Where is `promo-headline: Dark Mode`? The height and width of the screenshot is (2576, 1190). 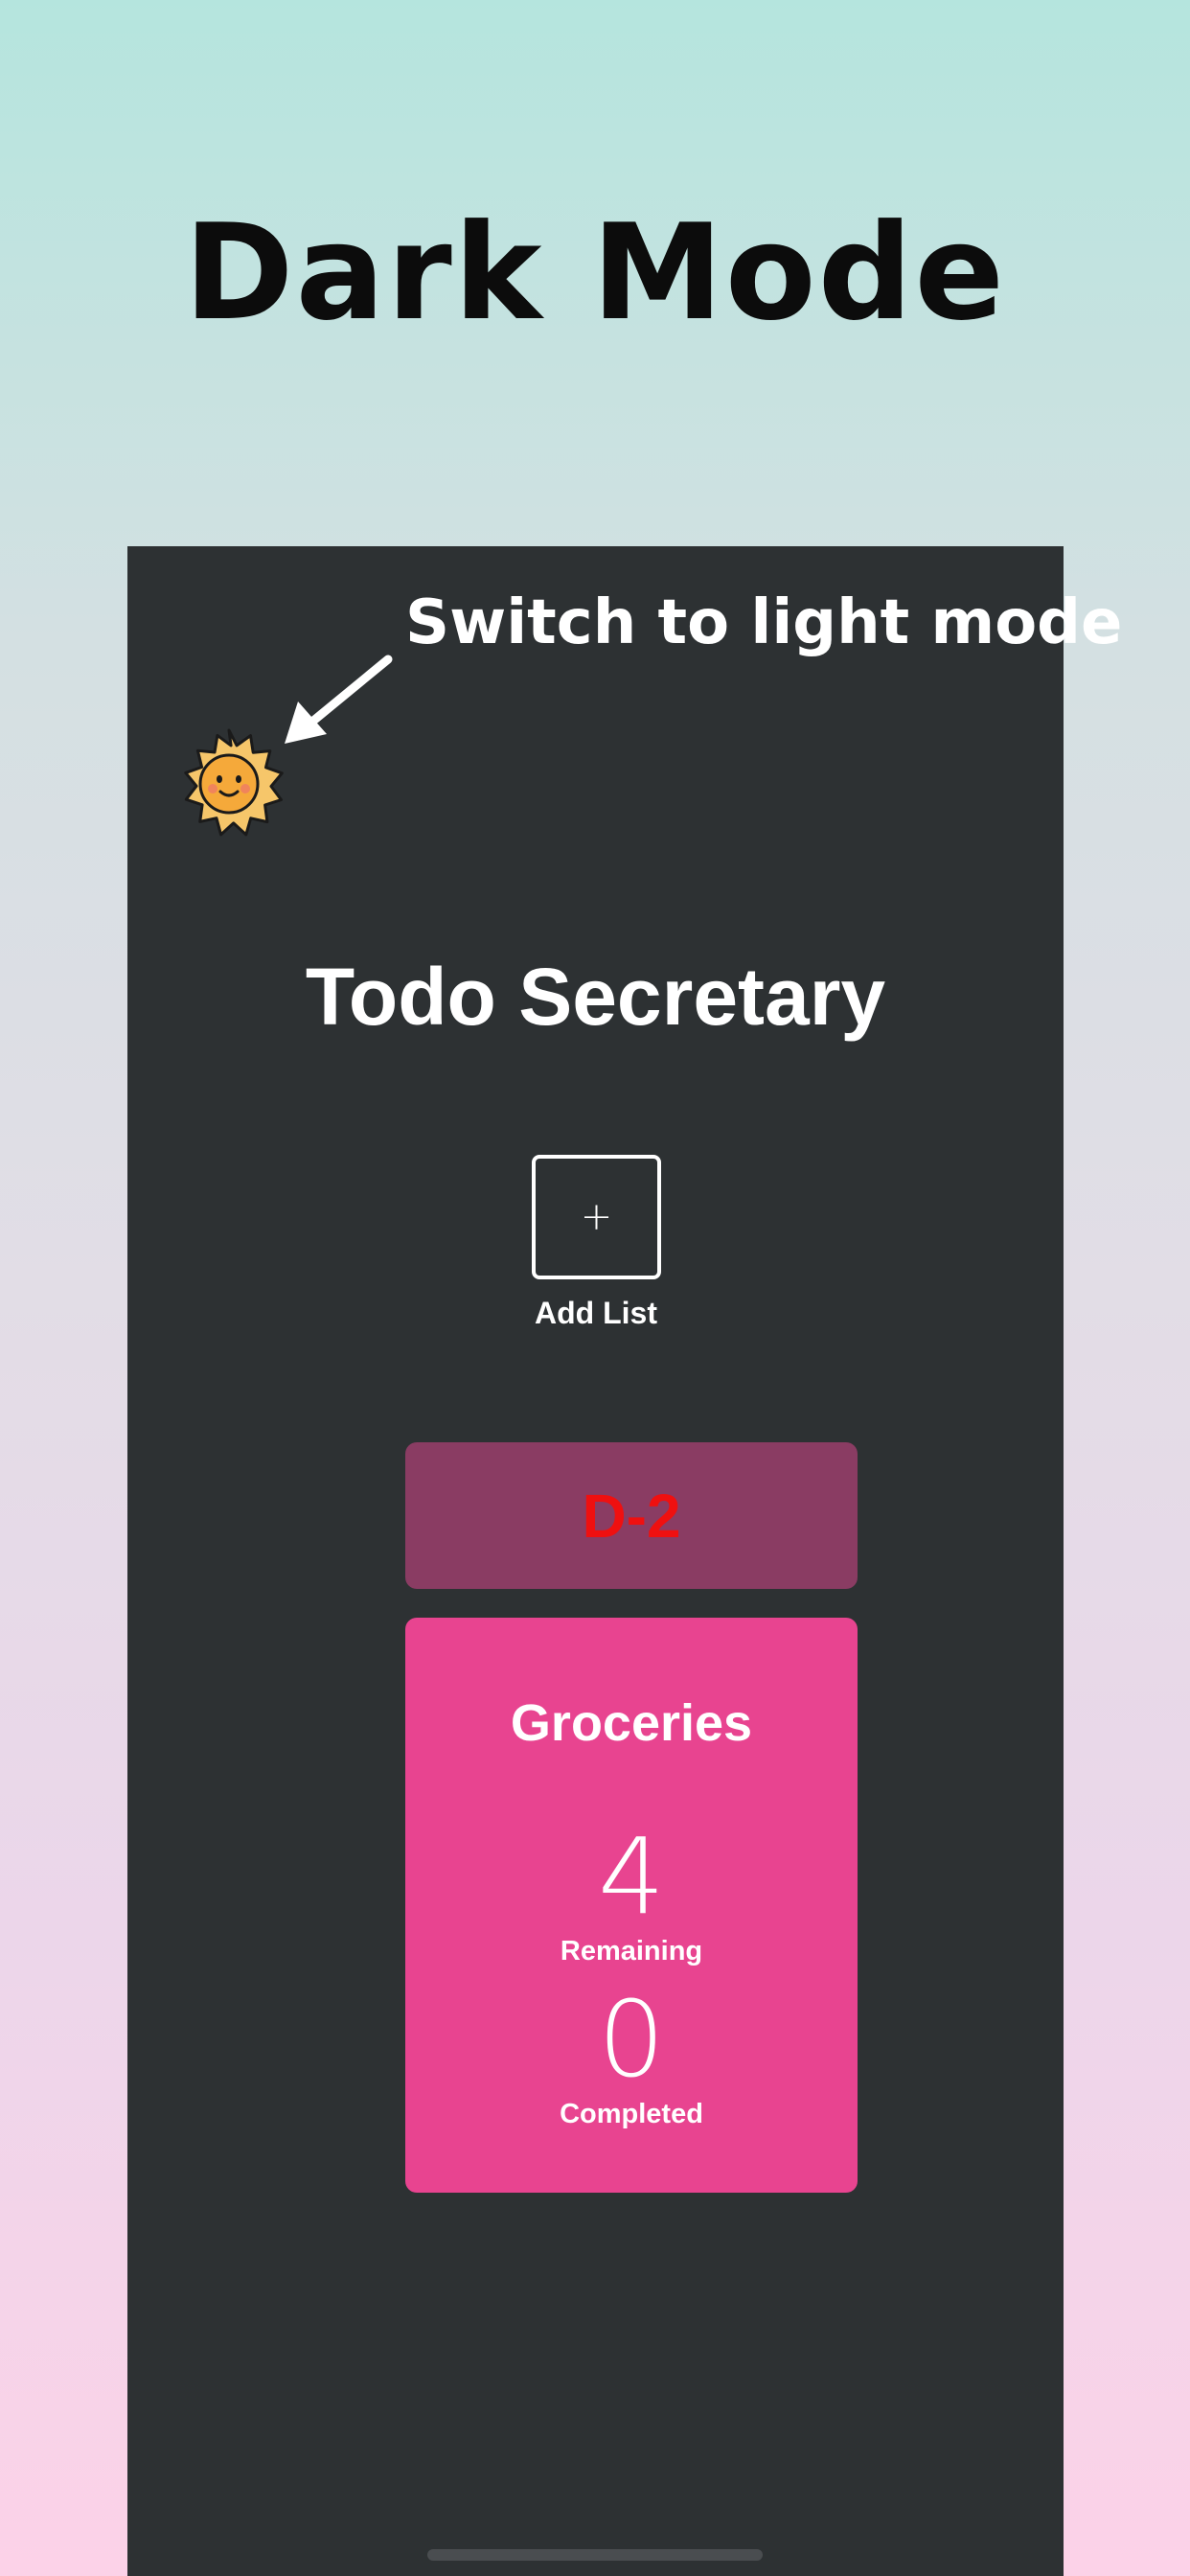
promo-headline: Dark Mode is located at coordinates (595, 273).